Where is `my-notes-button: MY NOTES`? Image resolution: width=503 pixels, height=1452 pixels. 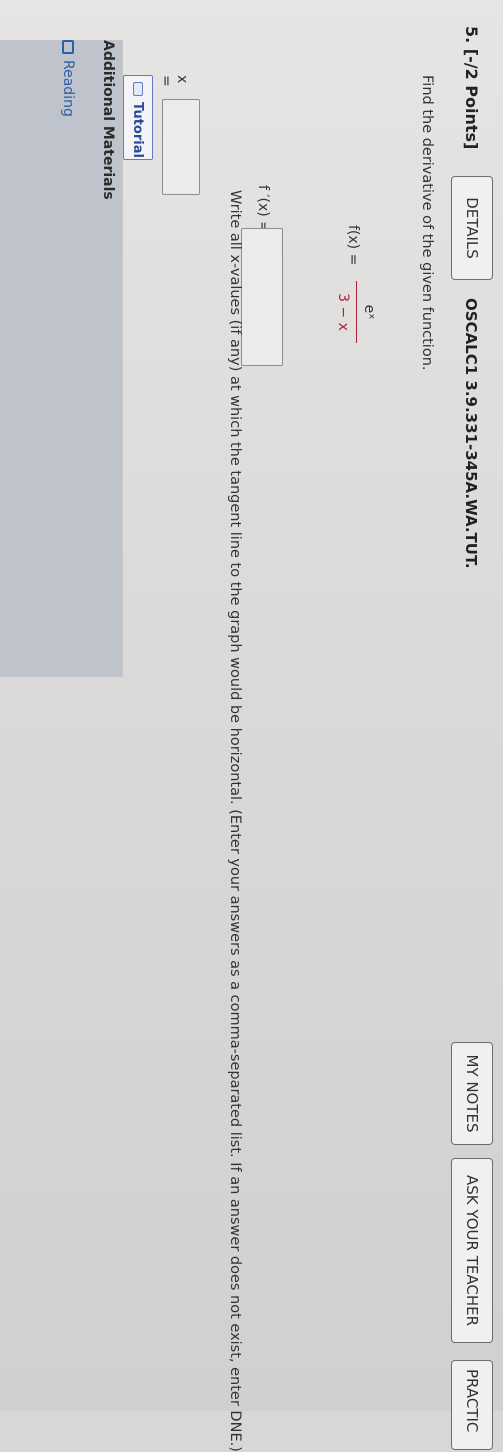
my-notes-button: MY NOTES is located at coordinates (472, 1093).